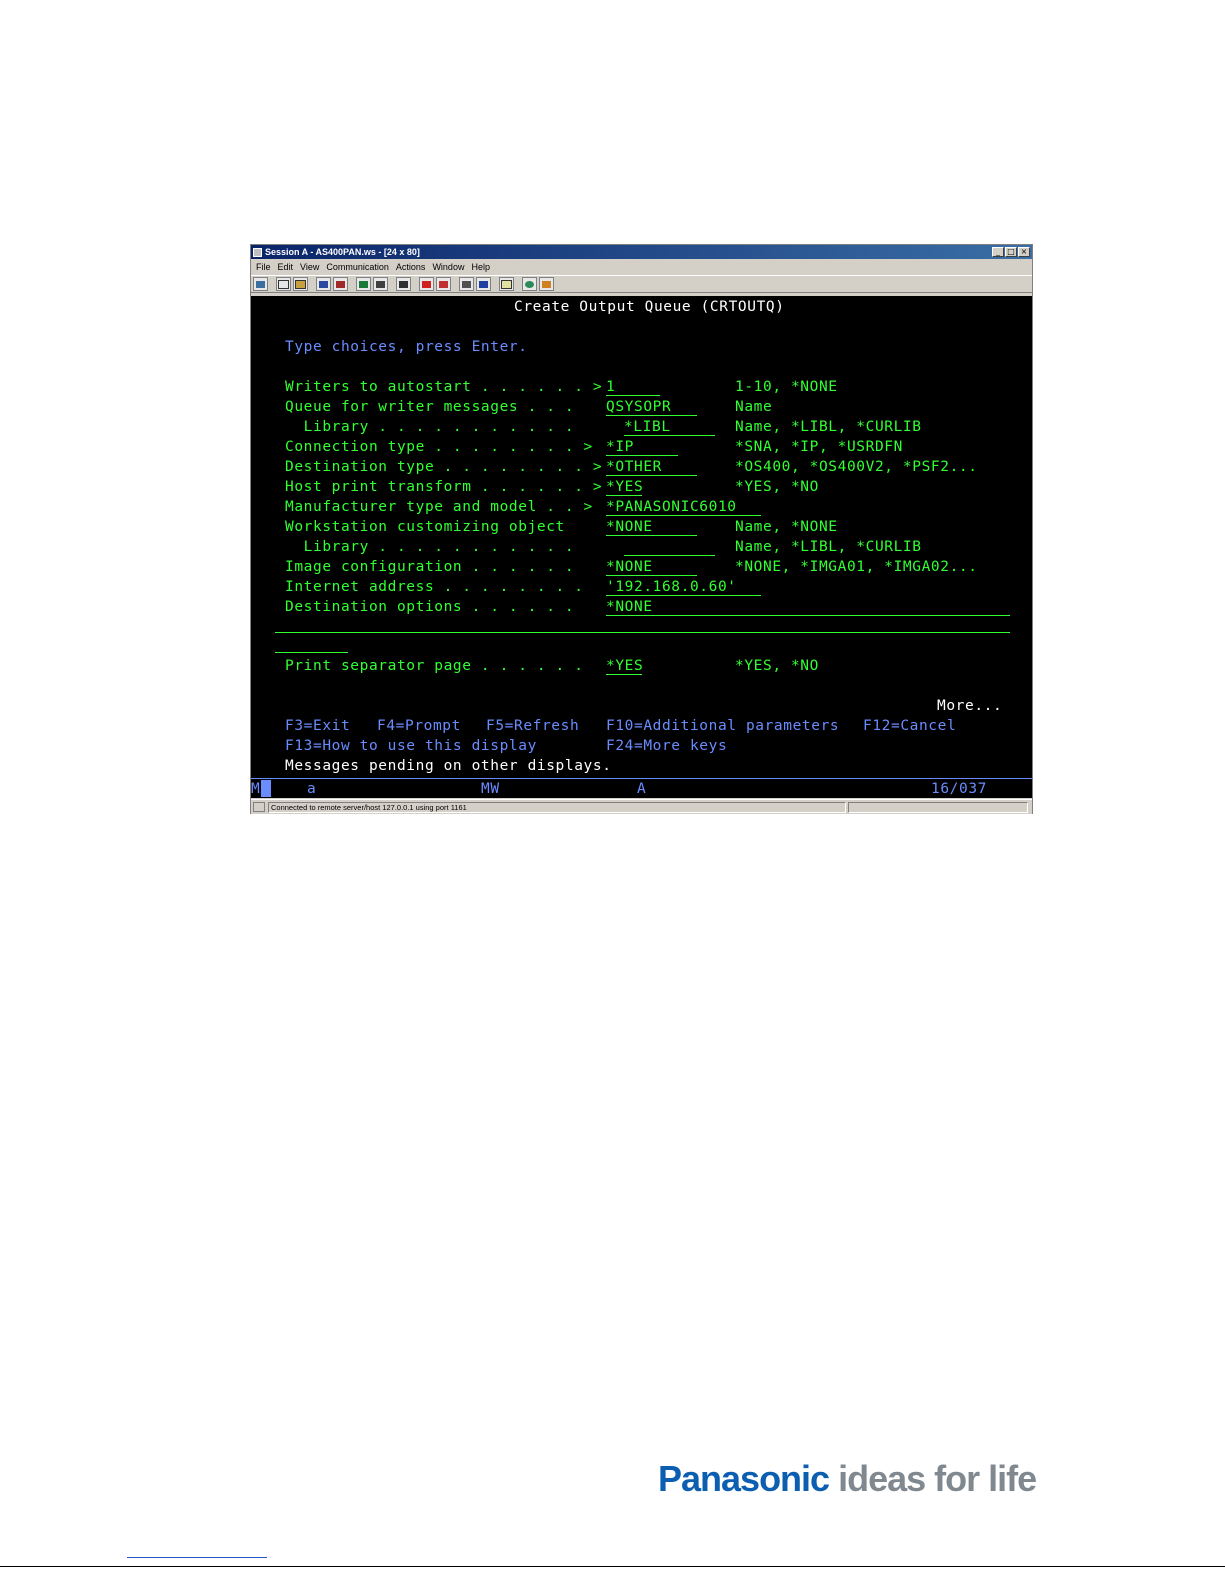  I want to click on send-file-icon, so click(323, 284).